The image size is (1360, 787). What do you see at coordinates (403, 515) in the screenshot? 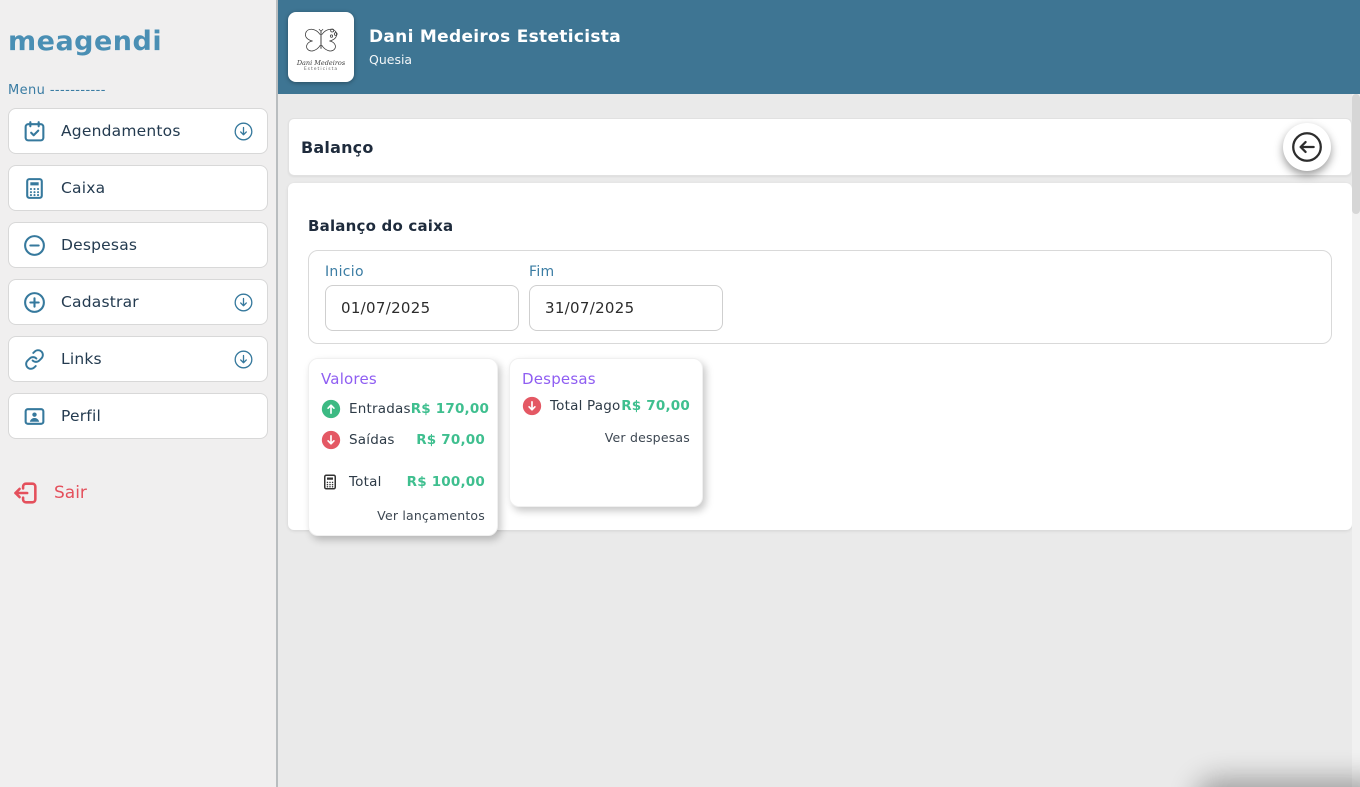
I see `ver-lancamentos-link: Ver lançamentos` at bounding box center [403, 515].